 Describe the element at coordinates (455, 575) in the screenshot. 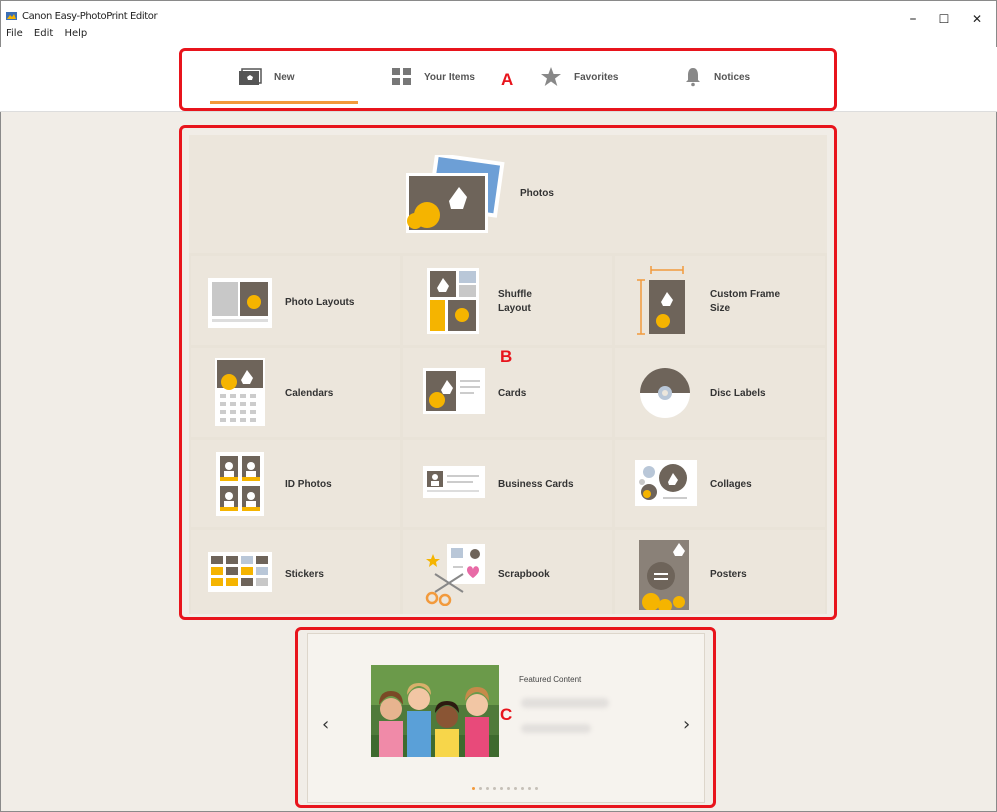

I see `scrapbook-thumbnail` at that location.